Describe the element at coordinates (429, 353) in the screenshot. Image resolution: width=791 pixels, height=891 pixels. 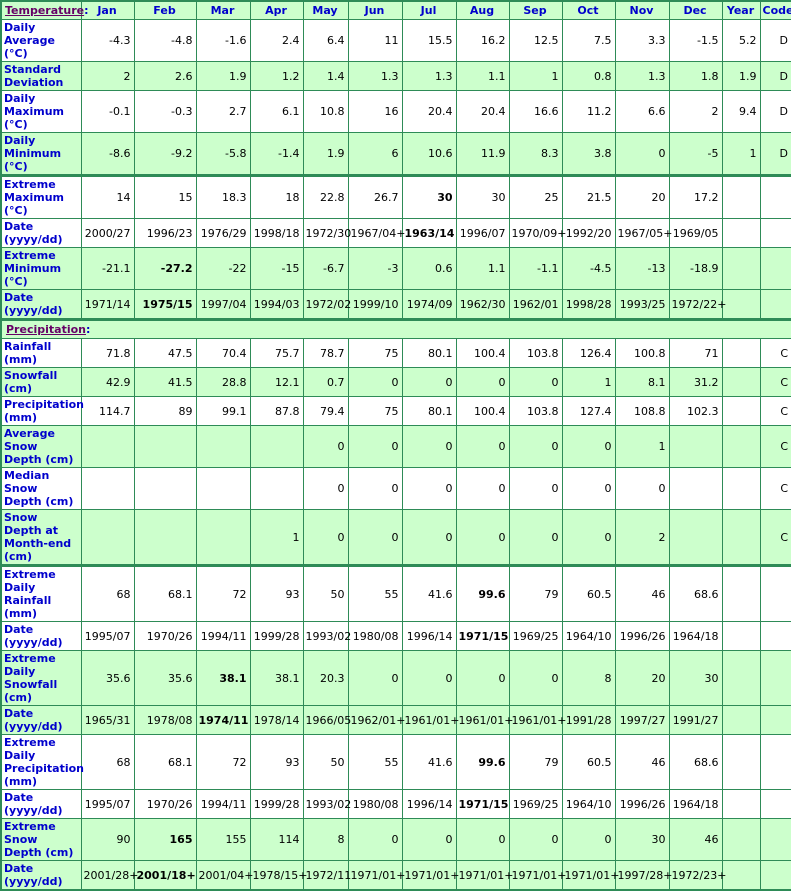
I see `cell-jul: 80.1` at that location.